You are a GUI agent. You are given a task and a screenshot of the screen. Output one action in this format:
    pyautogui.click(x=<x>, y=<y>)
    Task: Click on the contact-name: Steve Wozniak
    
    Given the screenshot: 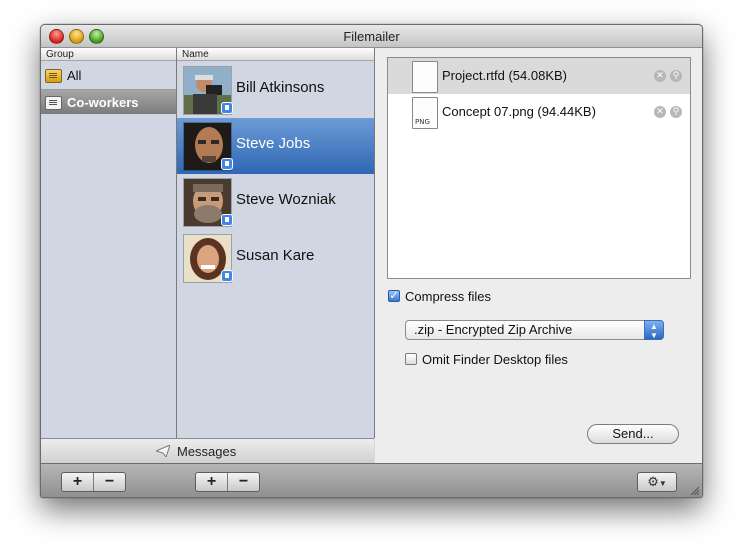 What is the action you would take?
    pyautogui.click(x=286, y=199)
    